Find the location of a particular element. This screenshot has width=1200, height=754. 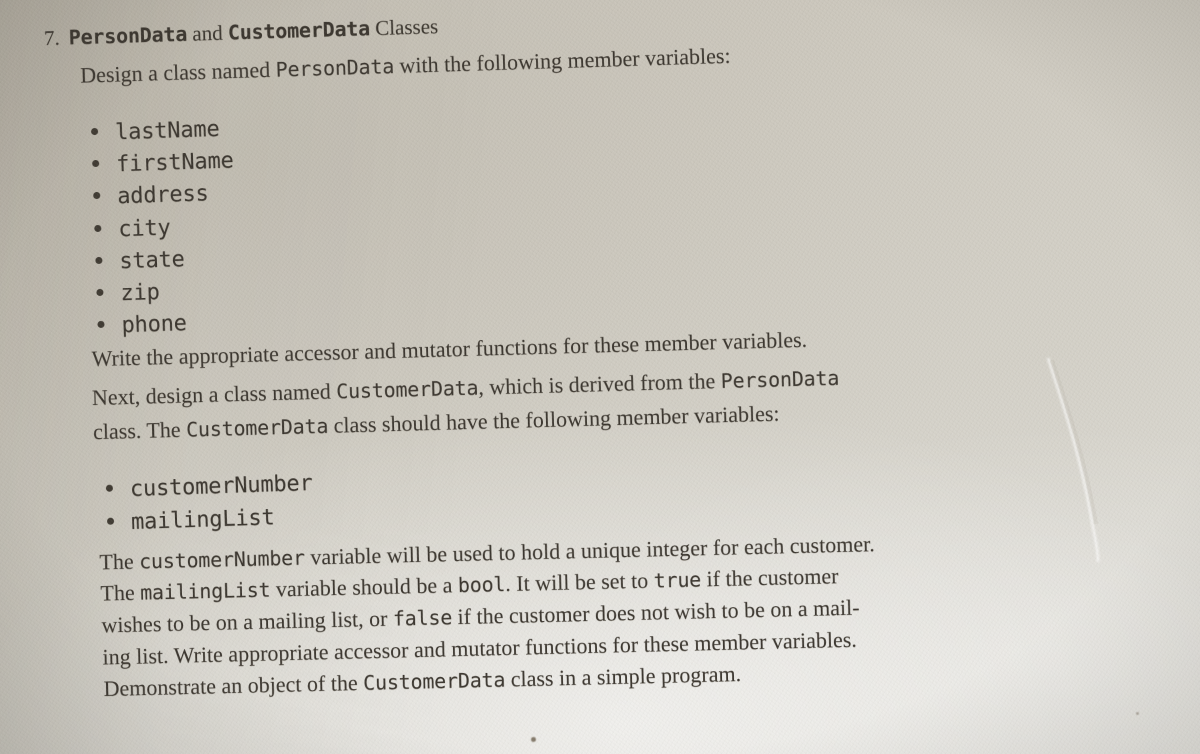

mid-line-2-text-2: , which is derived from the is located at coordinates (599, 383).